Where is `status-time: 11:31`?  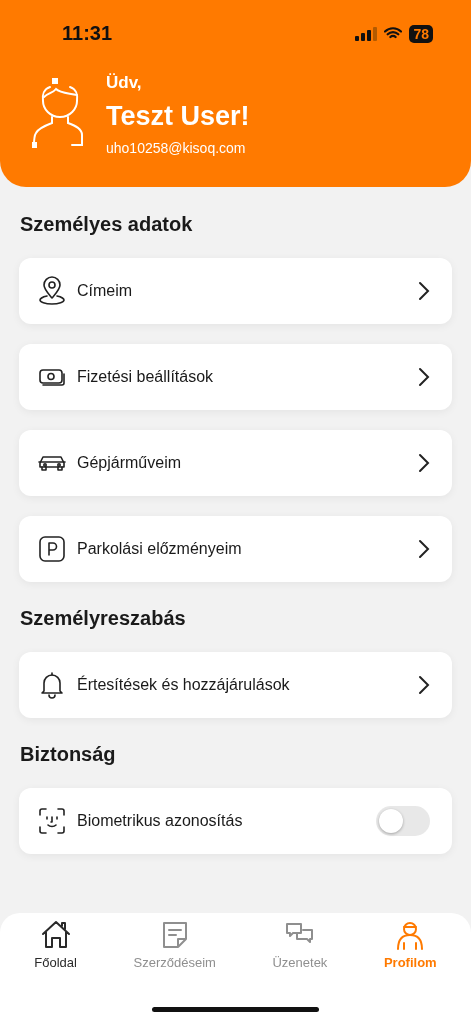 status-time: 11:31 is located at coordinates (87, 33).